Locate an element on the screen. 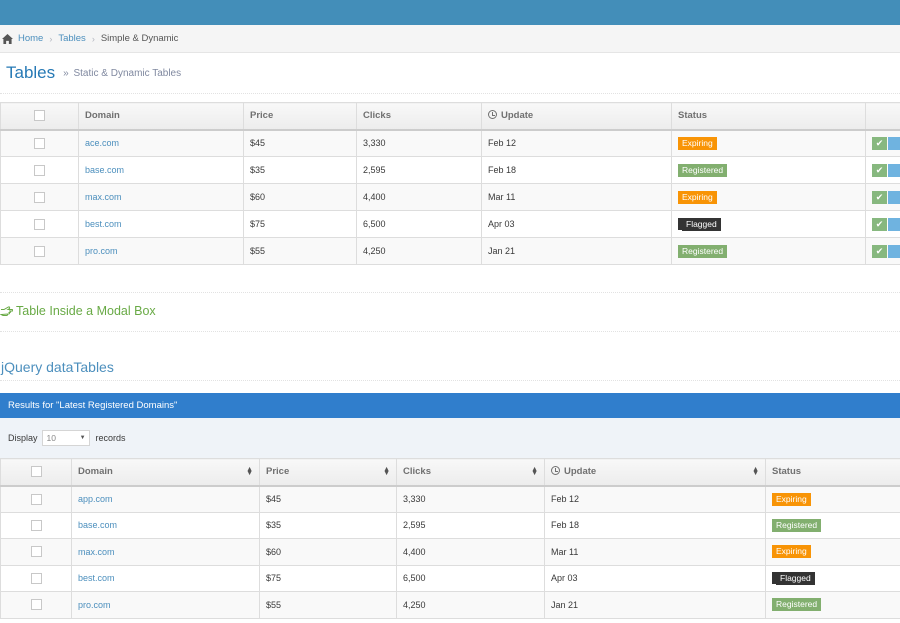 This screenshot has width=900, height=623. double-angle-right-icon: » is located at coordinates (66, 73).